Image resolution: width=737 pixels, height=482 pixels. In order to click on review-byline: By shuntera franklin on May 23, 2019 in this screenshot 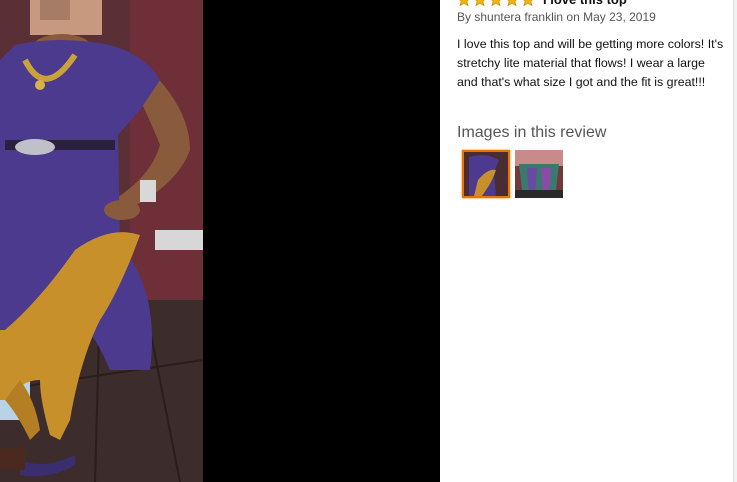, I will do `click(556, 17)`.